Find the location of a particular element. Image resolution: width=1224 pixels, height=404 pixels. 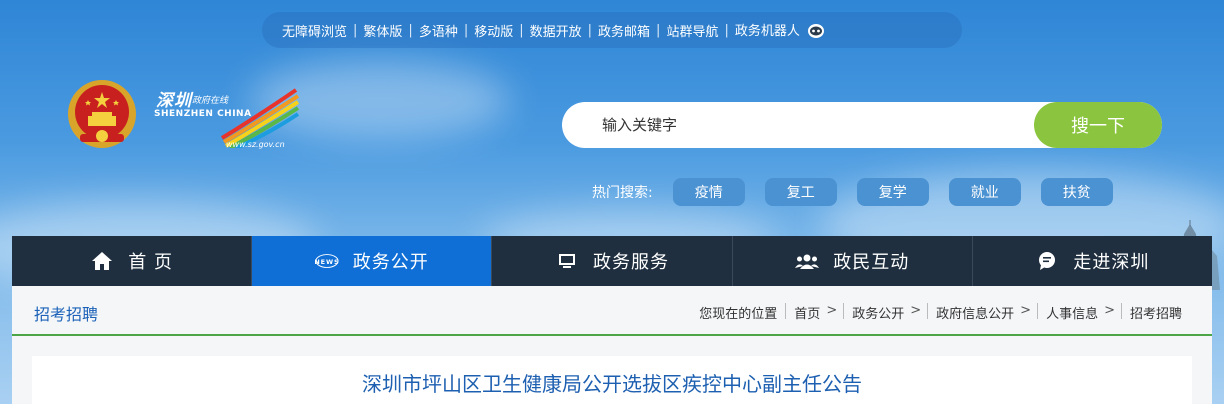

breadcrumb-gov-affairs: 政务公开 is located at coordinates (878, 312).